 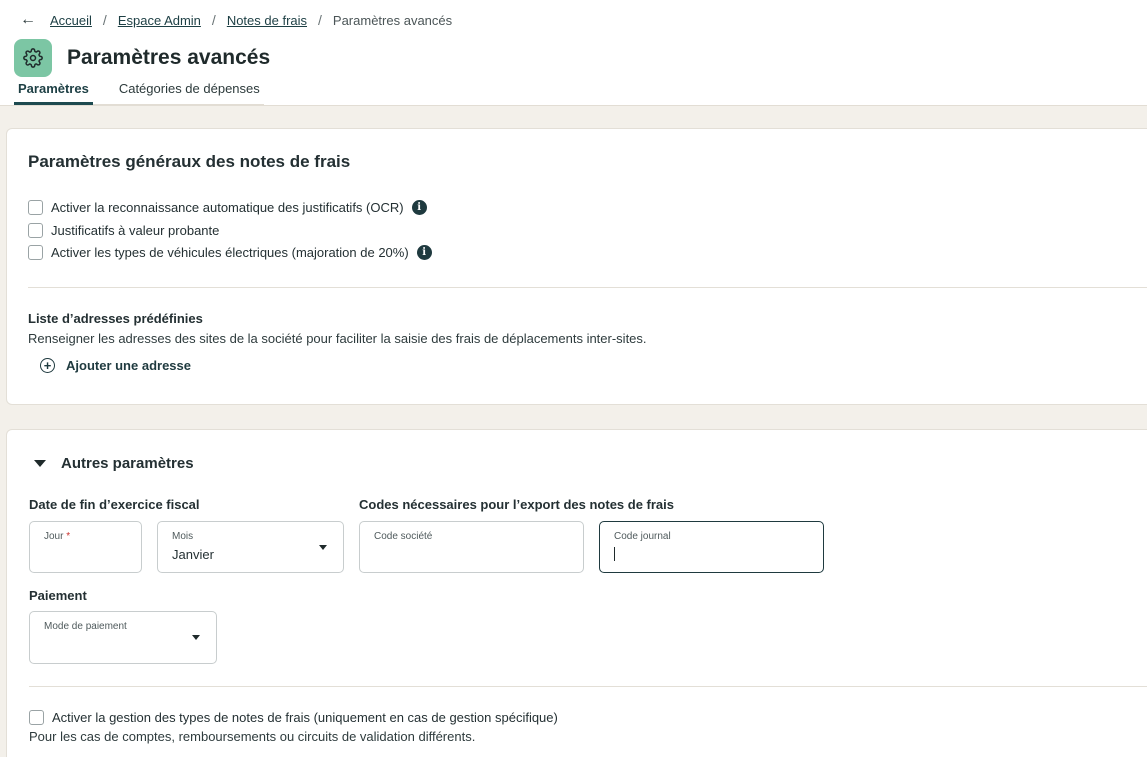 I want to click on add-address-label: Ajouter une adresse, so click(x=128, y=365).